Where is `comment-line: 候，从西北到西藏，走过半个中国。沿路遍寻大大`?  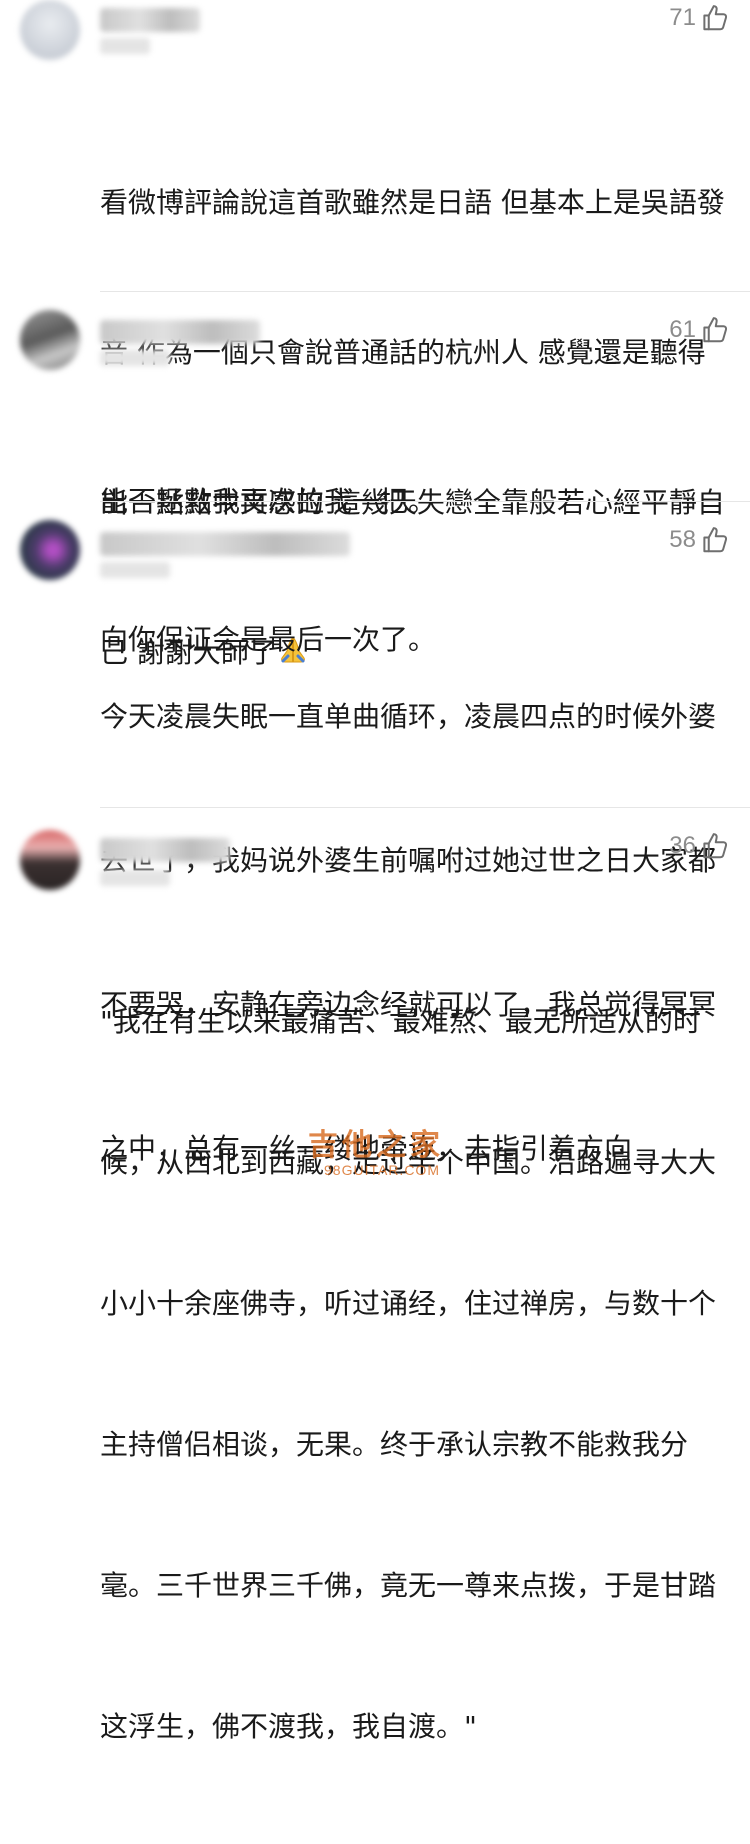 comment-line: 候，从西北到西藏，走过半个中国。沿路遍寻大大 is located at coordinates (408, 1162).